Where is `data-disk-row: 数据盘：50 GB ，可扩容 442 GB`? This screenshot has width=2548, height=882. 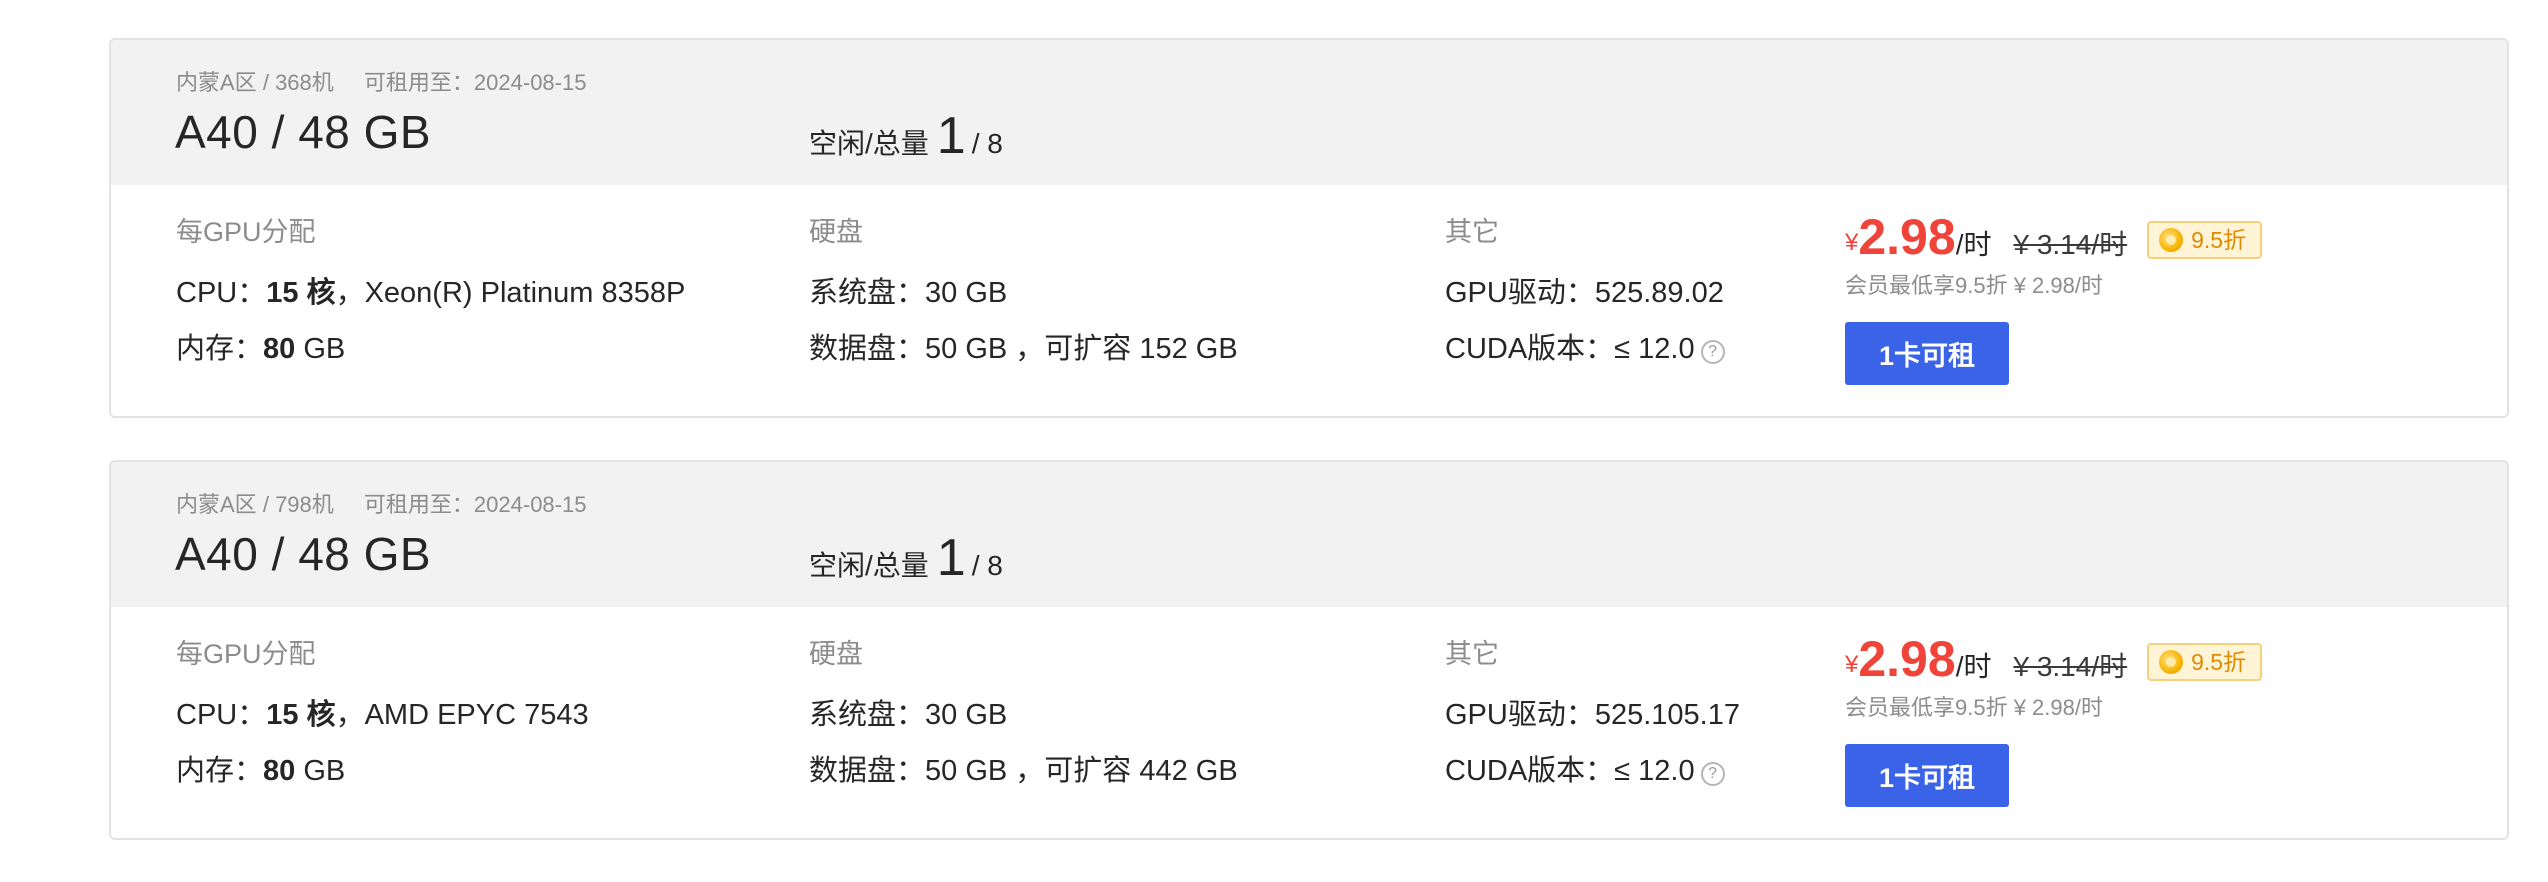
data-disk-row: 数据盘：50 GB ，可扩容 442 GB is located at coordinates (1023, 771).